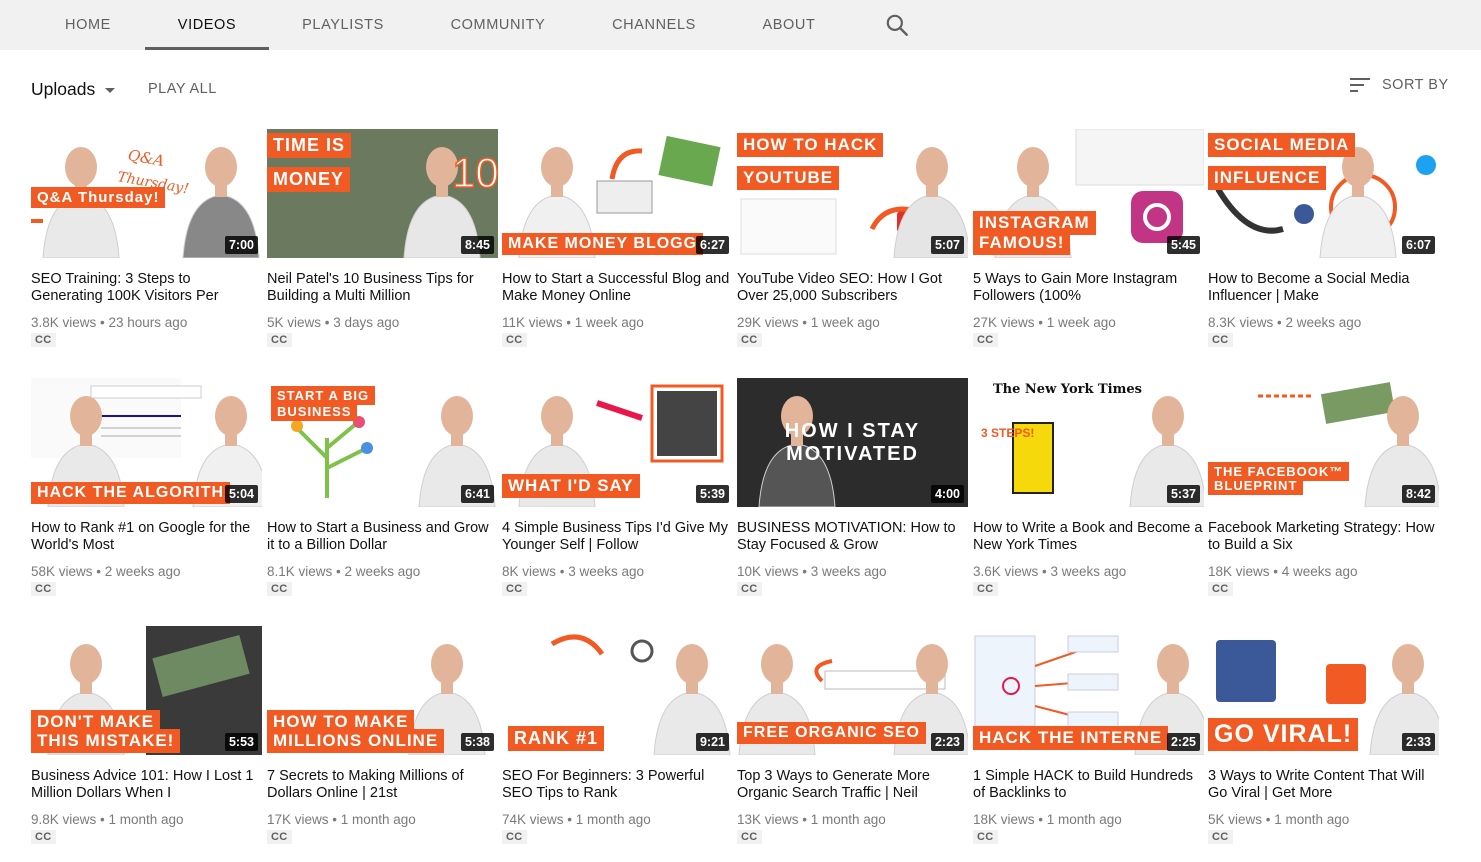  Describe the element at coordinates (617, 442) in the screenshot. I see `video-thumbnail: WHAT I'D SAY 5:39` at that location.